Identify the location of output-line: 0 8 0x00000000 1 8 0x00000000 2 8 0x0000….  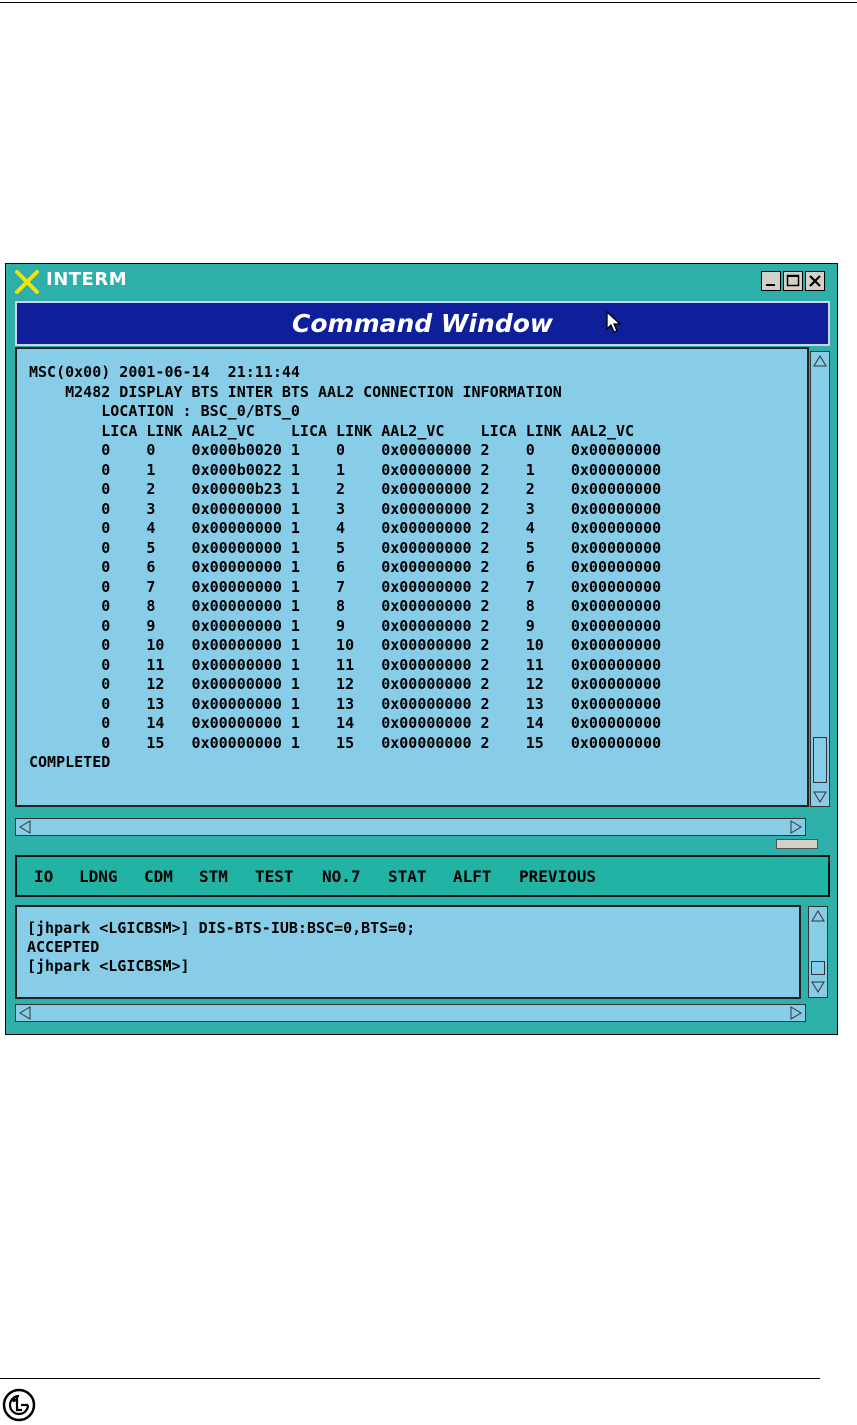
(345, 606).